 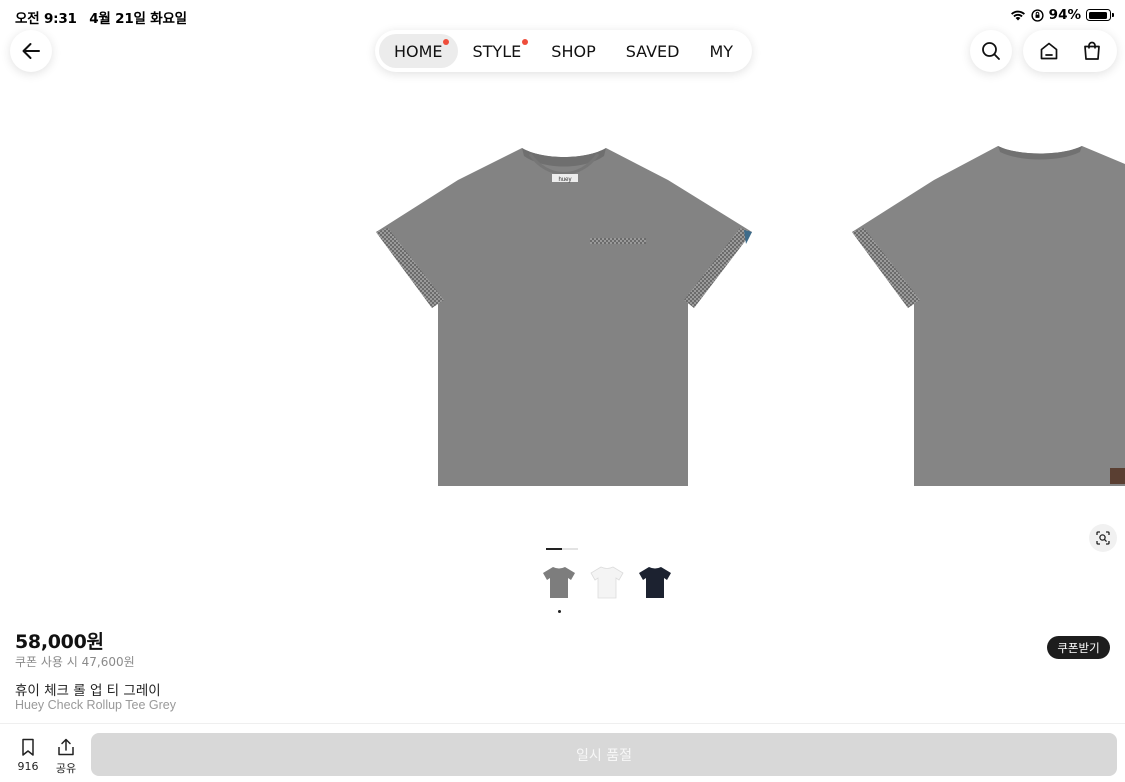 What do you see at coordinates (59, 642) in the screenshot?
I see `product-price: 58,000원` at bounding box center [59, 642].